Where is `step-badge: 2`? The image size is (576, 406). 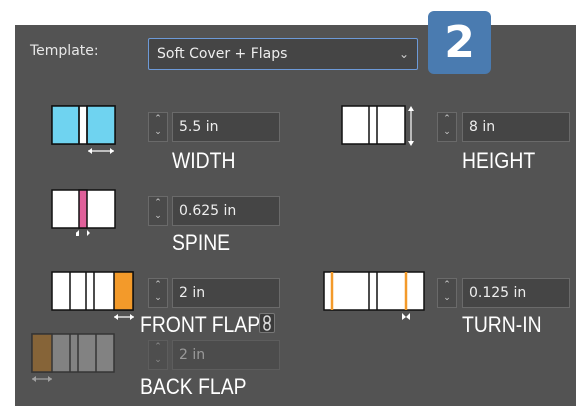
step-badge: 2 is located at coordinates (459, 42).